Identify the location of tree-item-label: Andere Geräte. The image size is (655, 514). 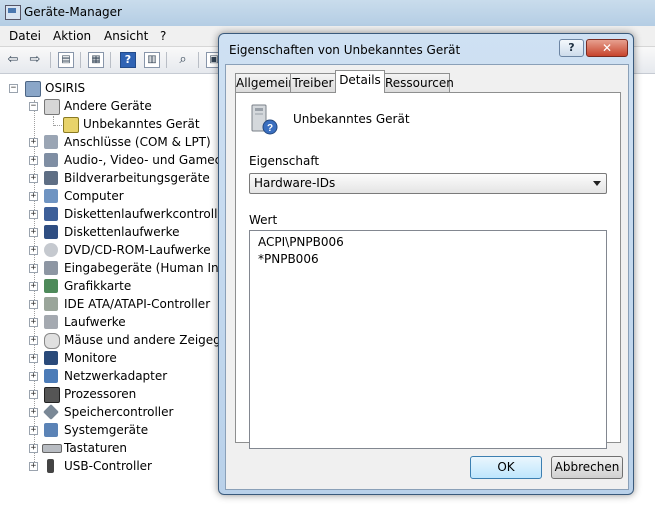
(108, 106).